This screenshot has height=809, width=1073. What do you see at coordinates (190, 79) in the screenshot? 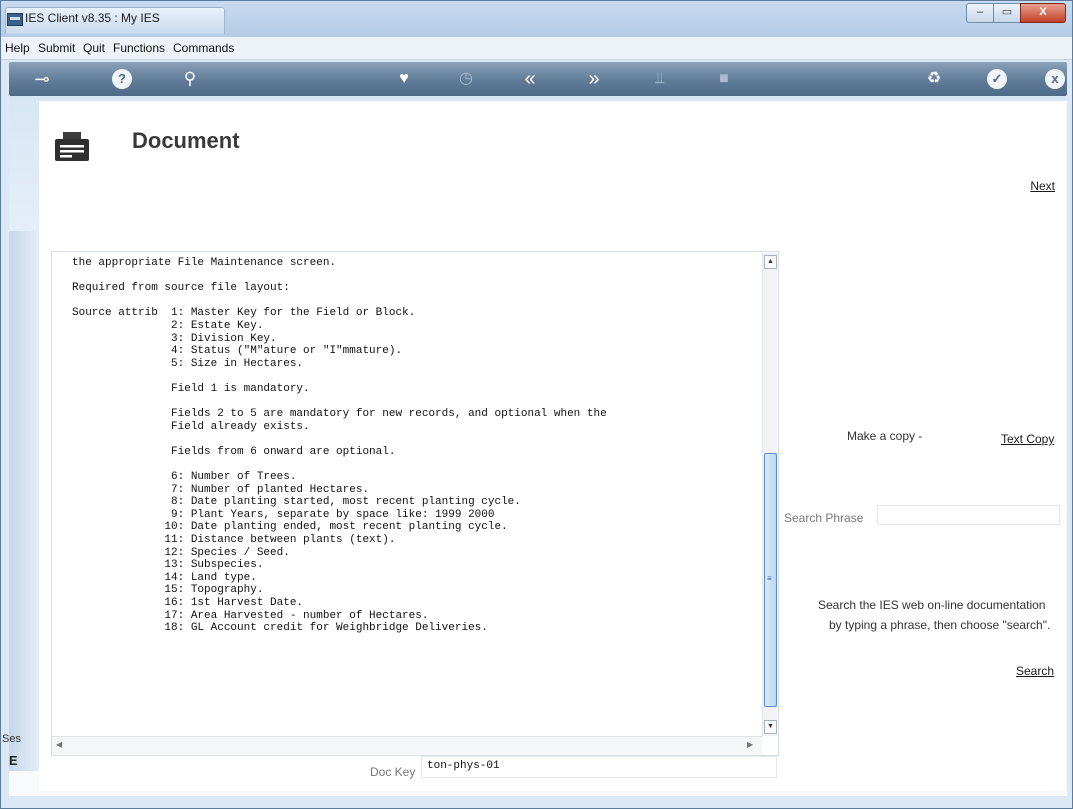
I see `search-icon: ⚲` at bounding box center [190, 79].